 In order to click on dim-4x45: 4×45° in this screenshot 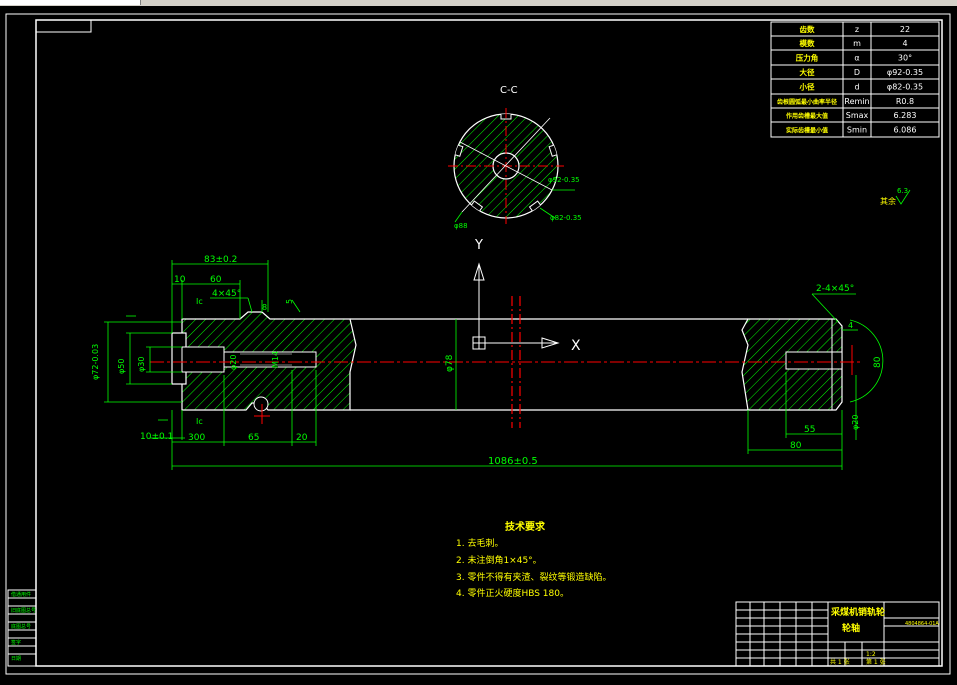, I will do `click(226, 294)`.